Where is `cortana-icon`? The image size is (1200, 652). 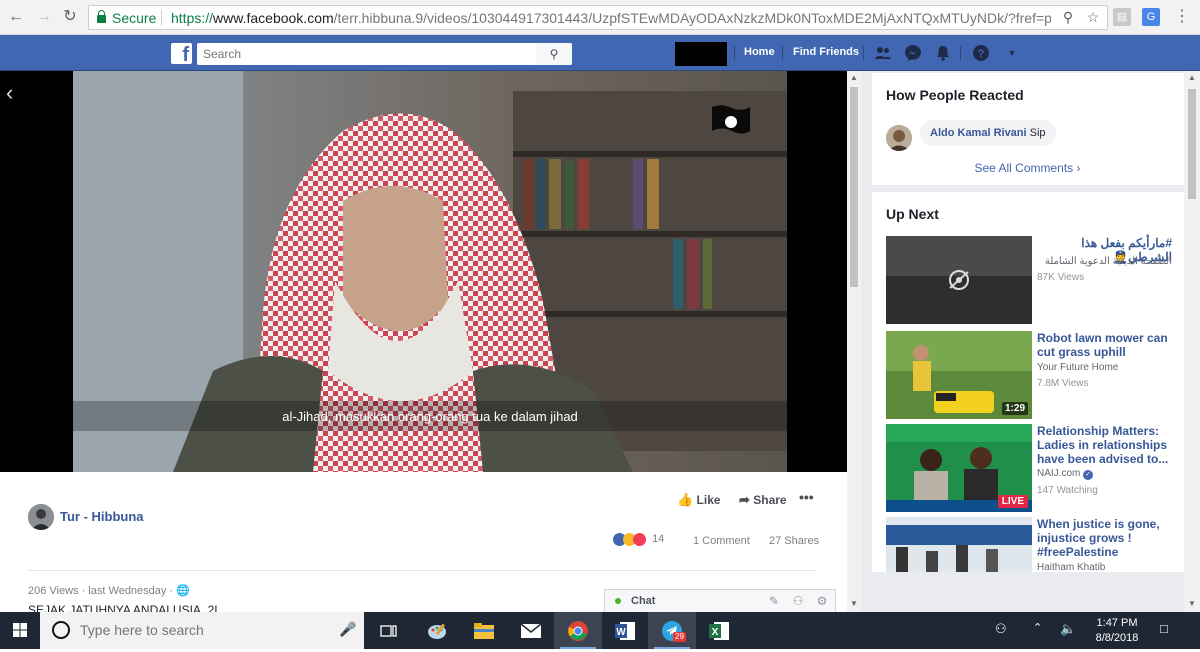 cortana-icon is located at coordinates (61, 630).